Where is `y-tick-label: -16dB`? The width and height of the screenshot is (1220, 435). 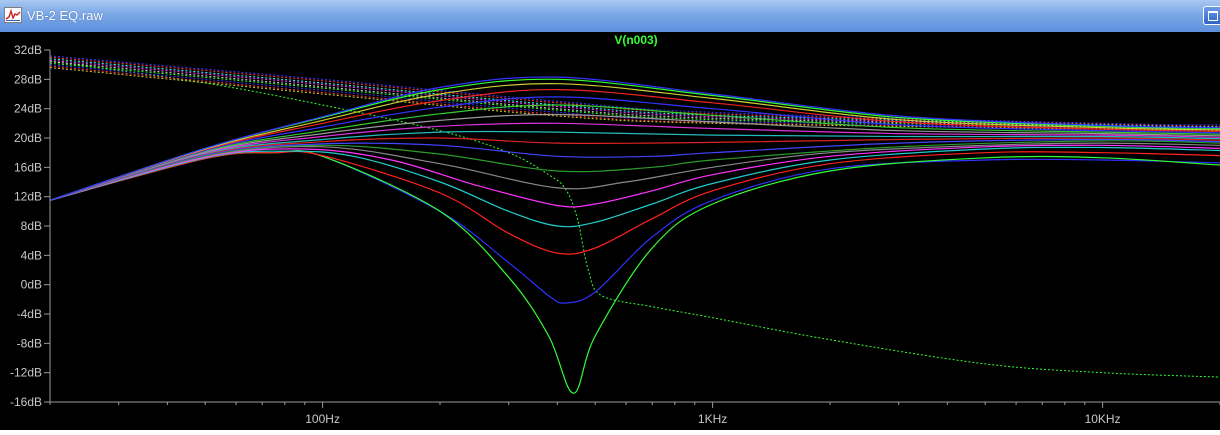
y-tick-label: -16dB is located at coordinates (26, 402).